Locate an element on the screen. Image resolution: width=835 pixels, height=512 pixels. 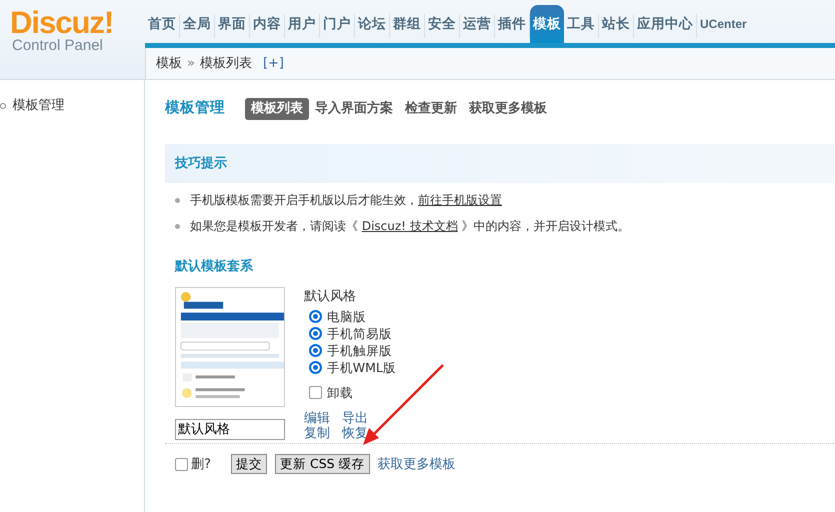
nav-tab: 用户 is located at coordinates (302, 26).